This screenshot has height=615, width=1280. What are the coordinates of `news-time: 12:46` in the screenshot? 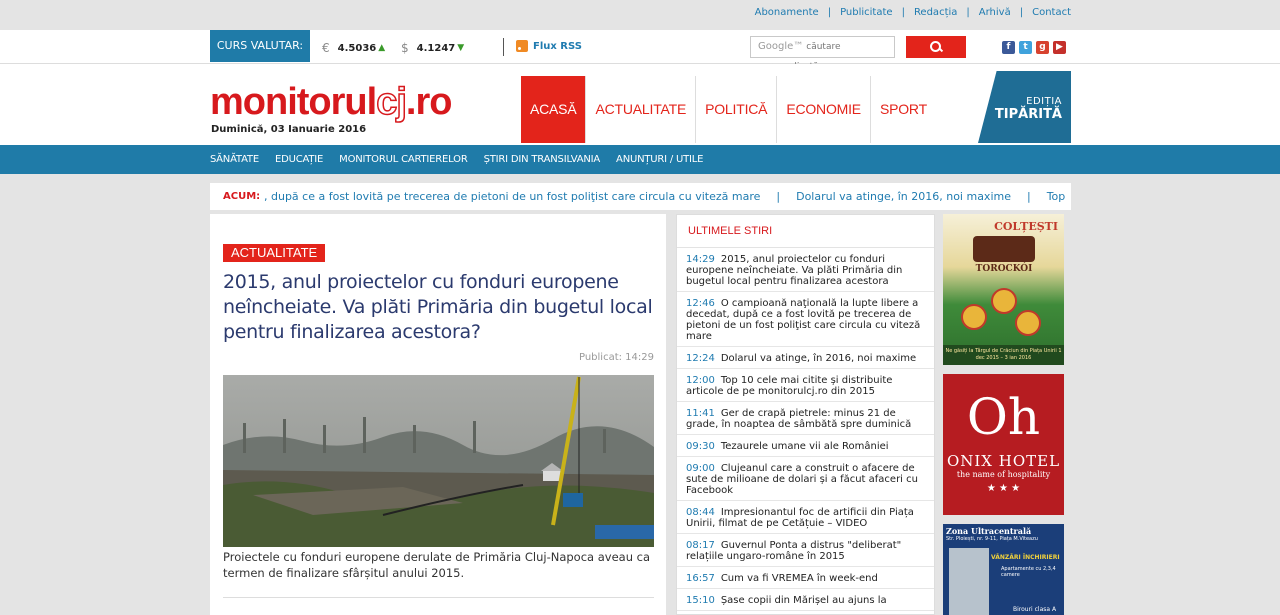 It's located at (700, 303).